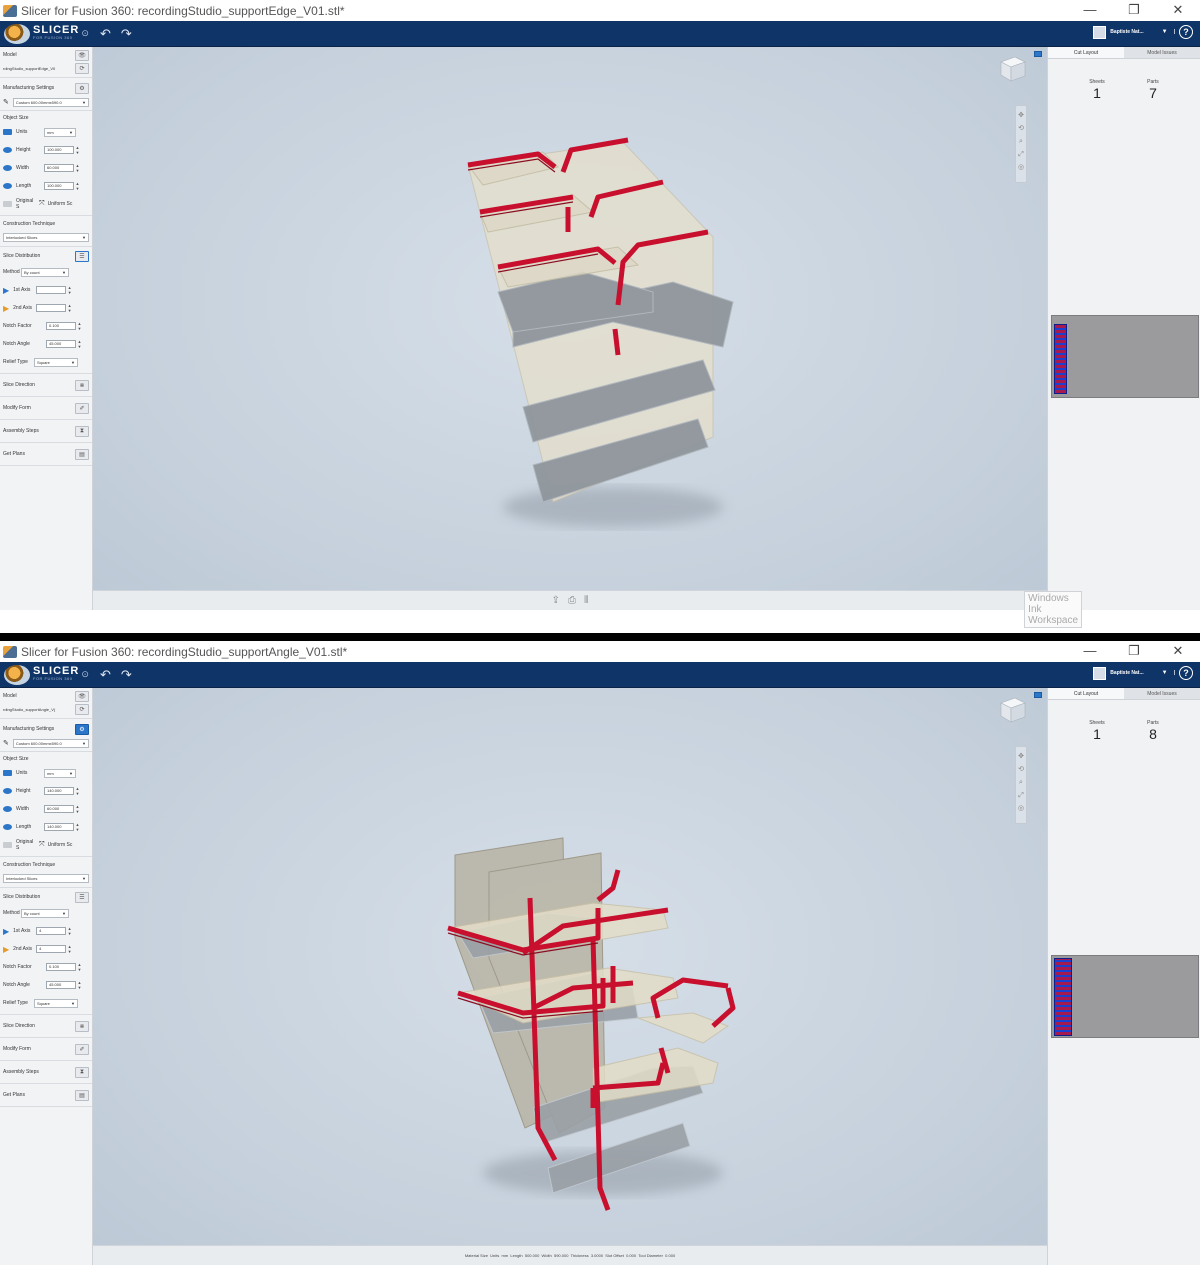 Image resolution: width=1200 pixels, height=1265 pixels. Describe the element at coordinates (51, 290) in the screenshot. I see `axis1-input` at that location.